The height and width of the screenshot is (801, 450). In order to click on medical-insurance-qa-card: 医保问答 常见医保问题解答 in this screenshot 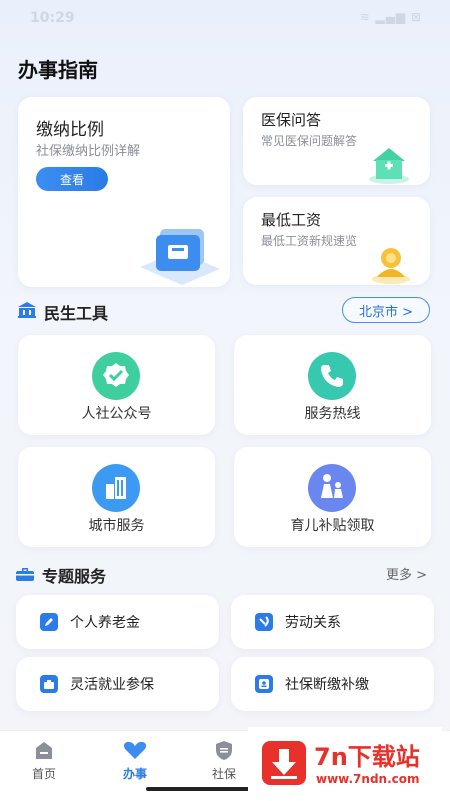, I will do `click(336, 141)`.